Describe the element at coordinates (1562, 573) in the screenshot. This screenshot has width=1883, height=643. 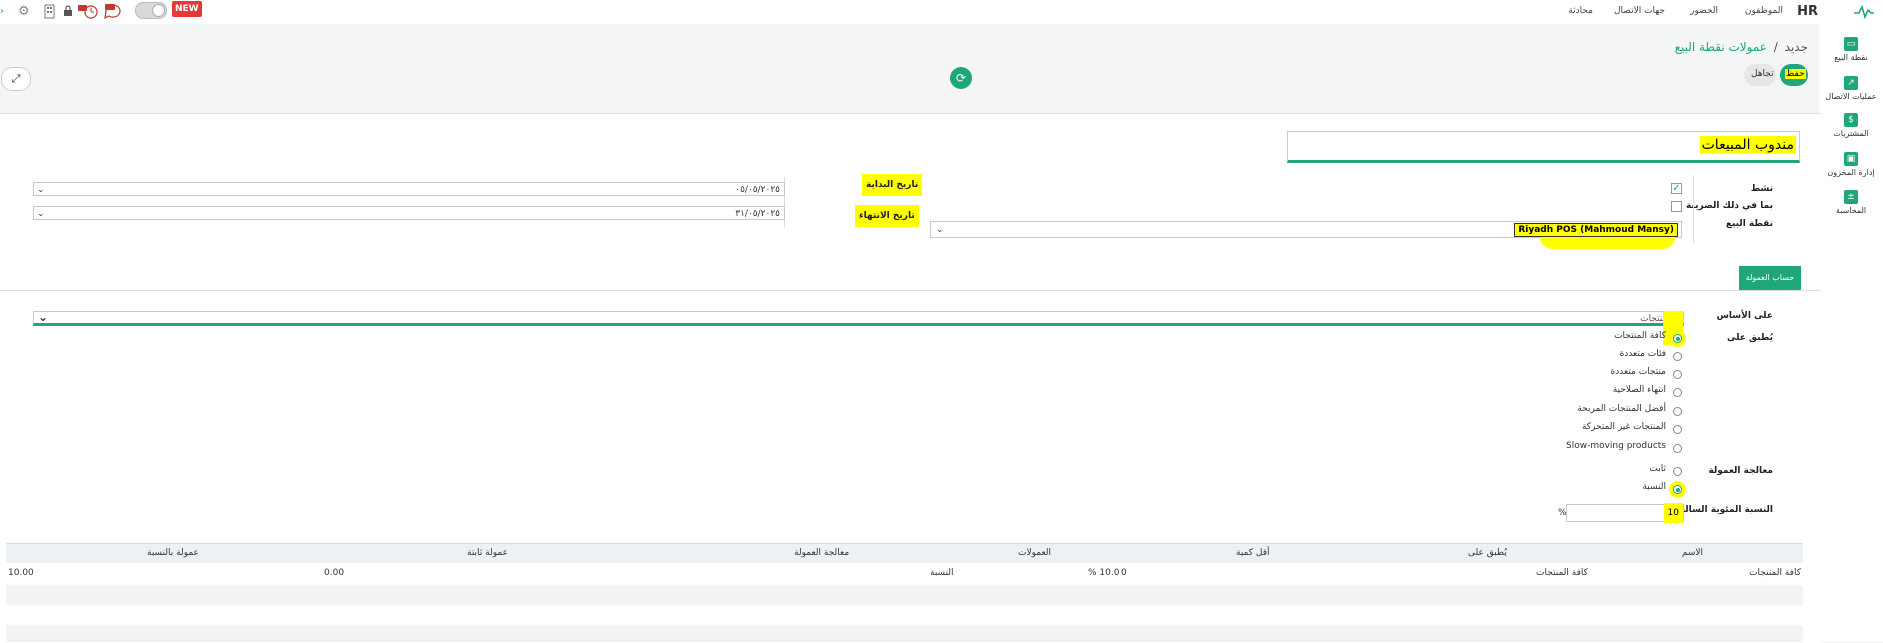
I see `cell-apply-on: كافة المنتجات` at that location.